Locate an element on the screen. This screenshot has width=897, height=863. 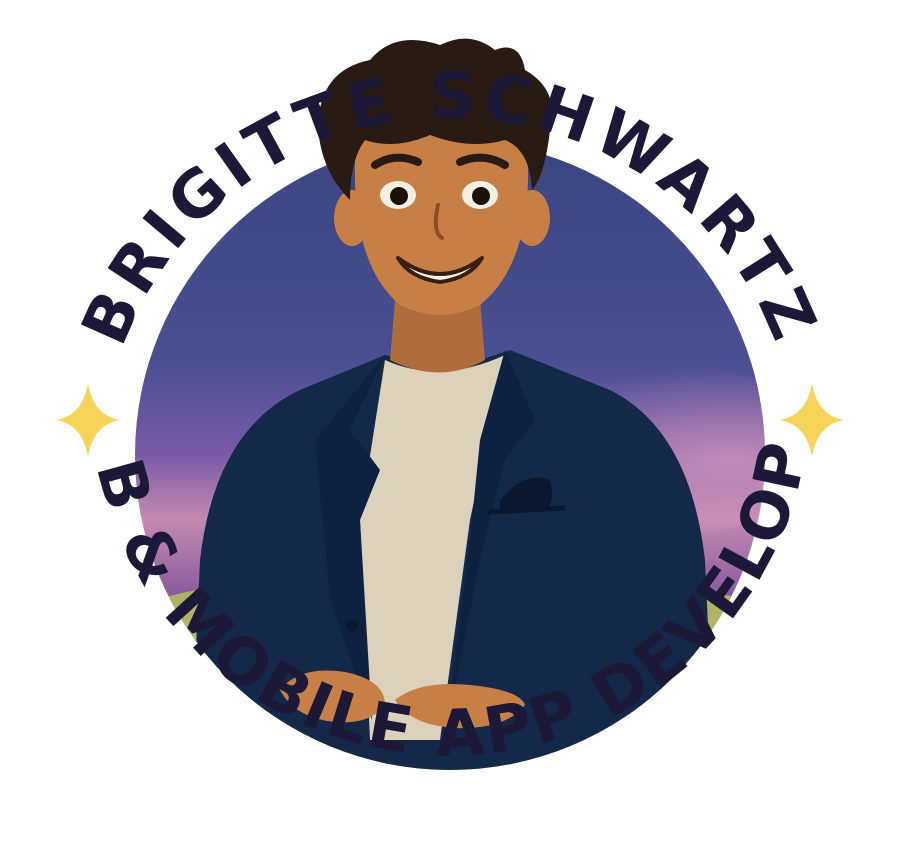
left-sparkle-icon is located at coordinates (88, 420).